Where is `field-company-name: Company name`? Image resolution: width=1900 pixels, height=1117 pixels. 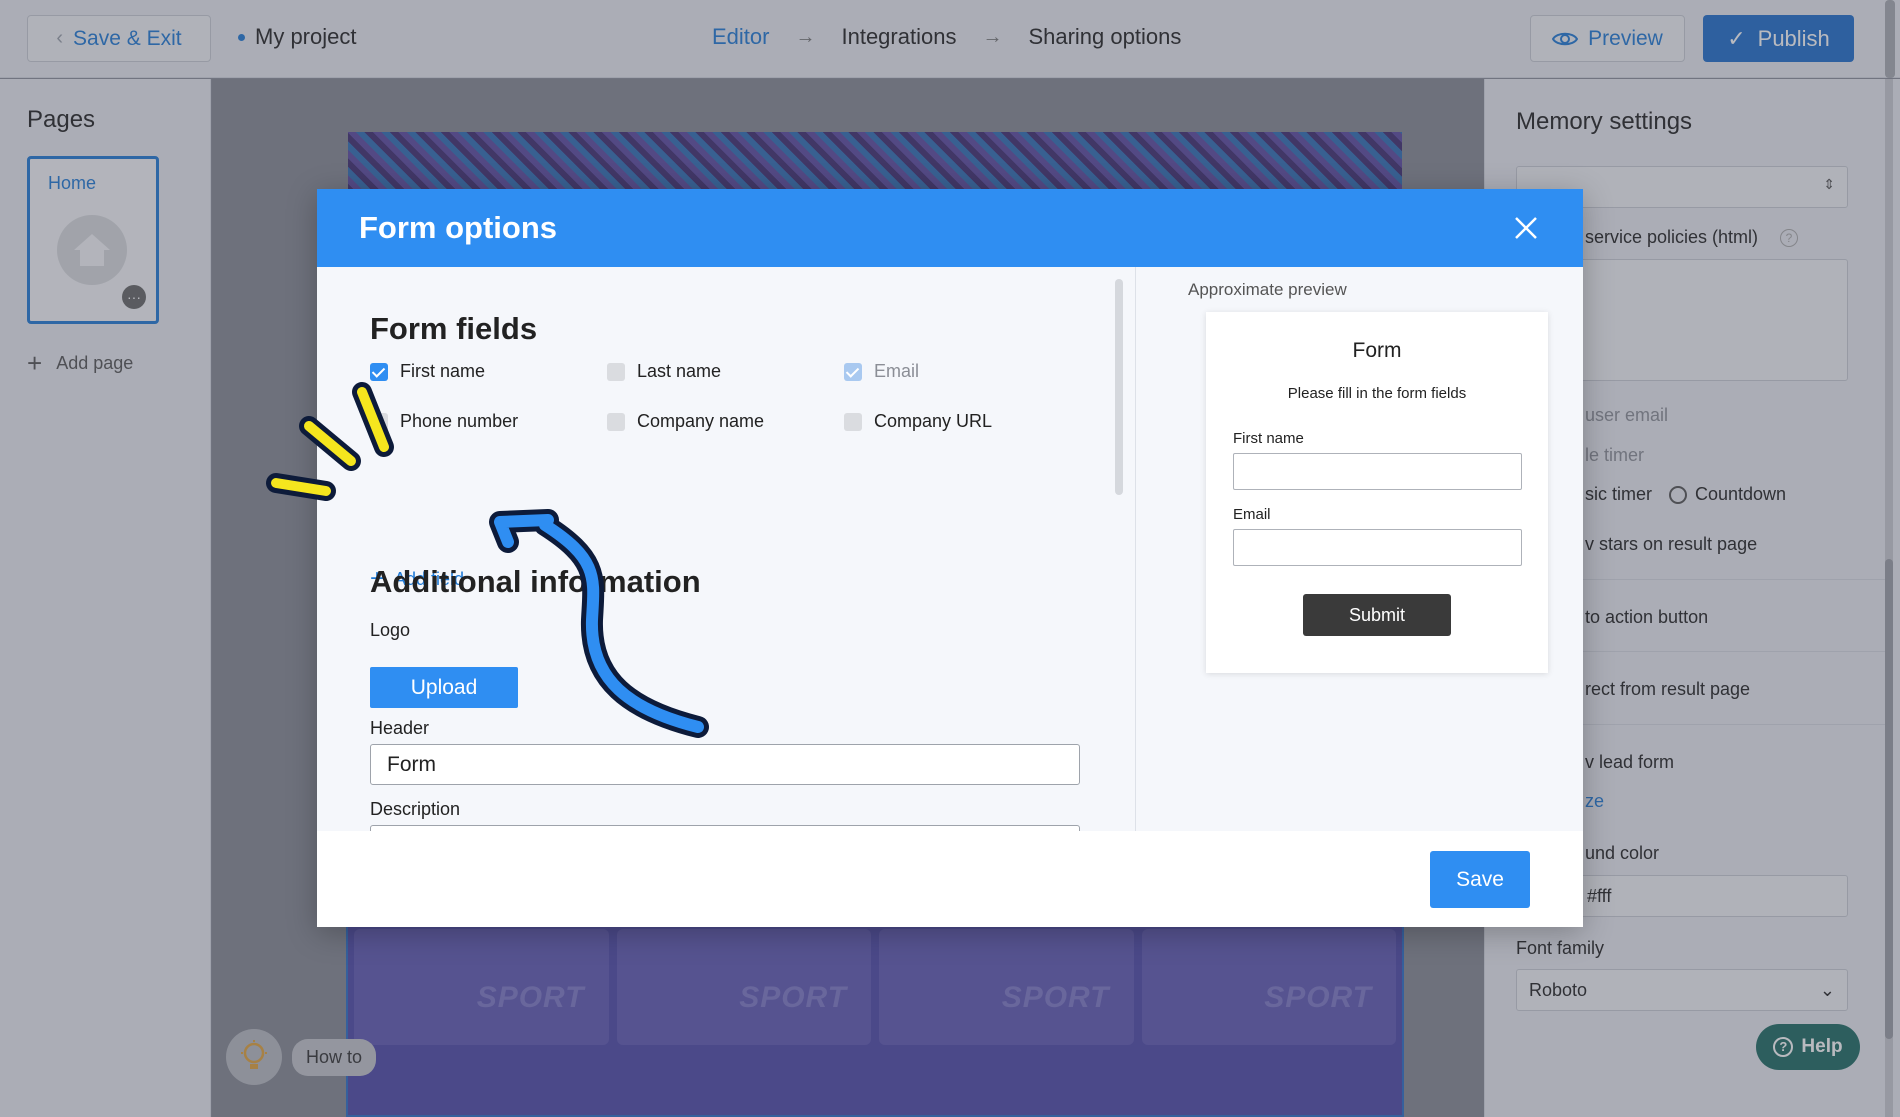
field-company-name: Company name is located at coordinates (685, 421).